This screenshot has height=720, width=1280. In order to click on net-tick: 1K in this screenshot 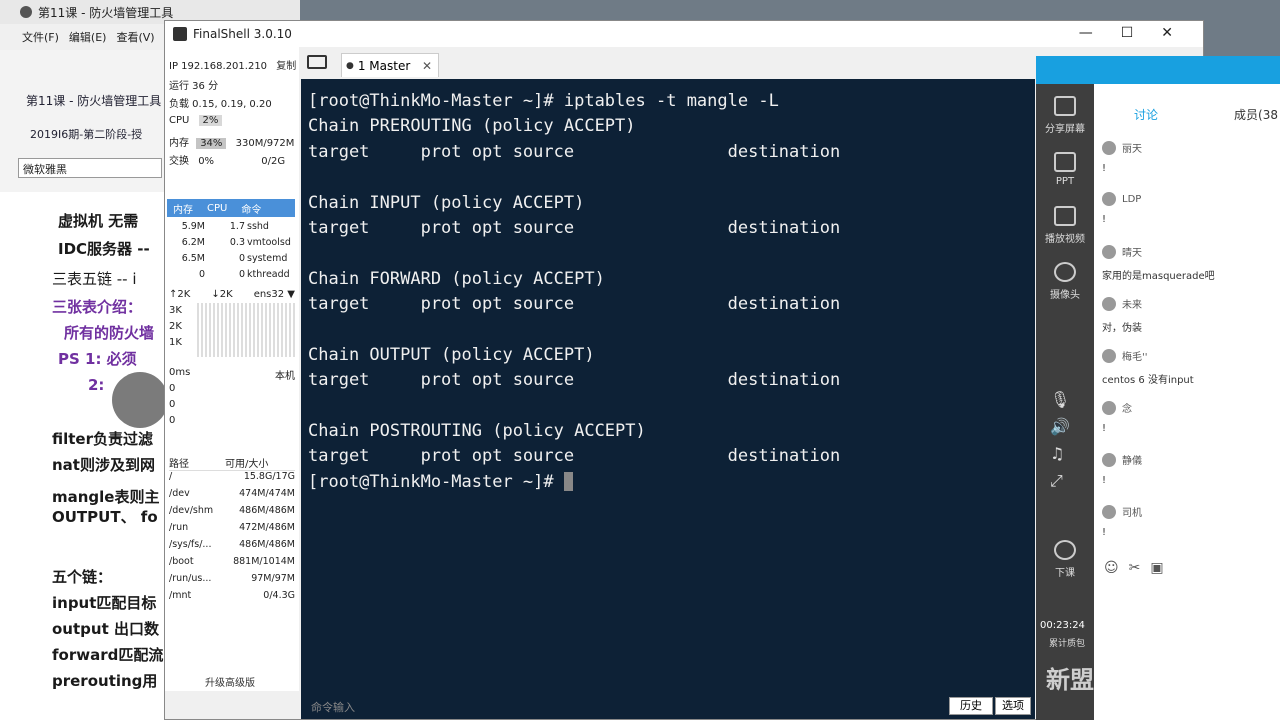, I will do `click(175, 342)`.